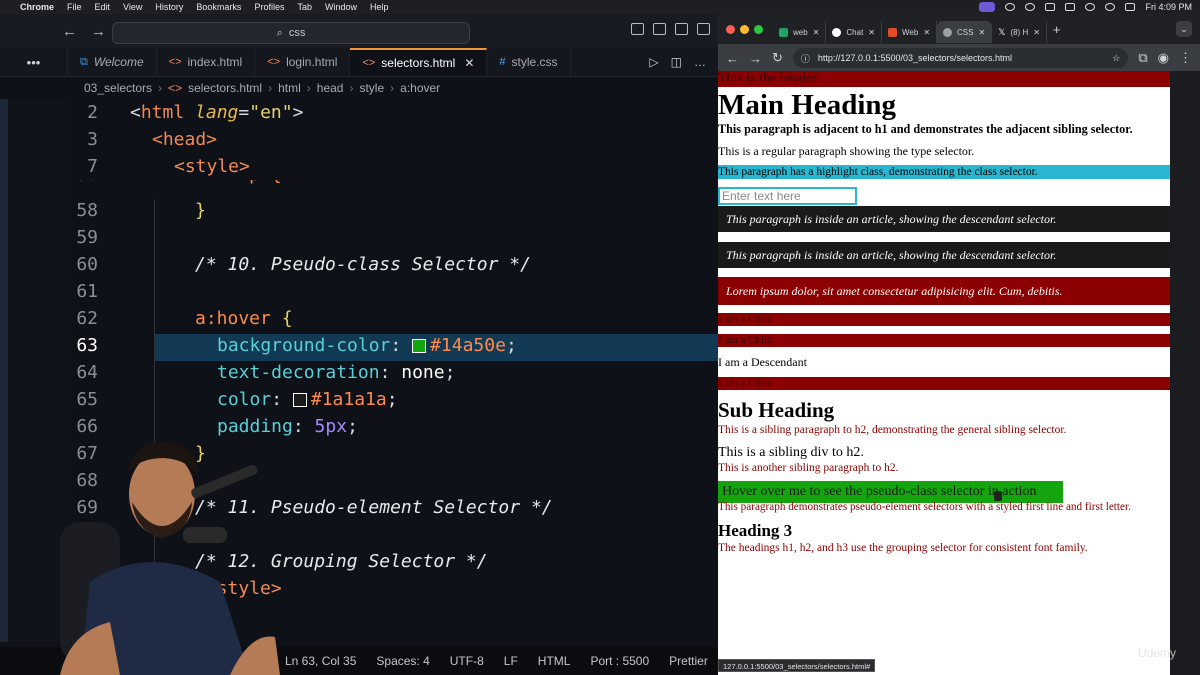 Image resolution: width=1200 pixels, height=675 pixels. What do you see at coordinates (787, 196) in the screenshot?
I see `text-input: Enter text here` at bounding box center [787, 196].